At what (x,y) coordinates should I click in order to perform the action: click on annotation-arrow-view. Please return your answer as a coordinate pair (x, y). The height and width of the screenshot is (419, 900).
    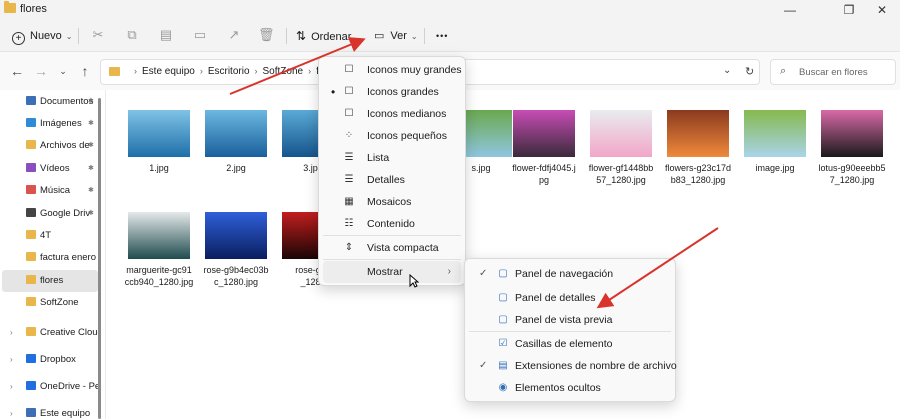
    Looking at the image, I should click on (297, 66).